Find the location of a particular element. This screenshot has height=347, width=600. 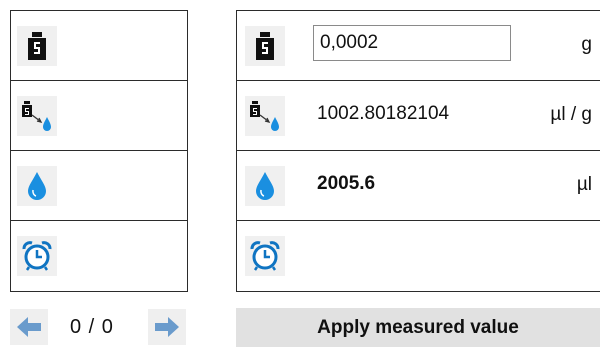

right-row-weight: g is located at coordinates (418, 46).